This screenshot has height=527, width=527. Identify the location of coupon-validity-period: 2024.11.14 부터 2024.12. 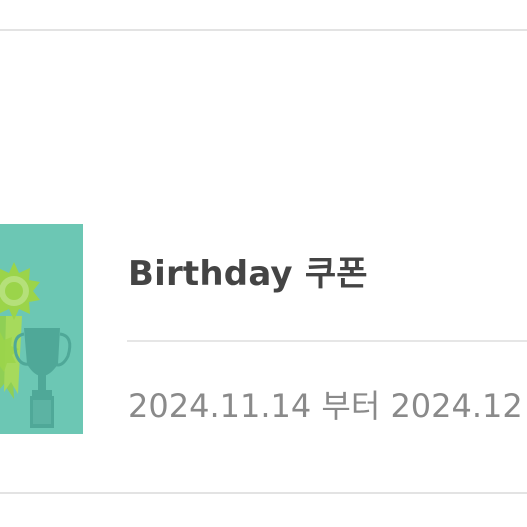
(325, 406).